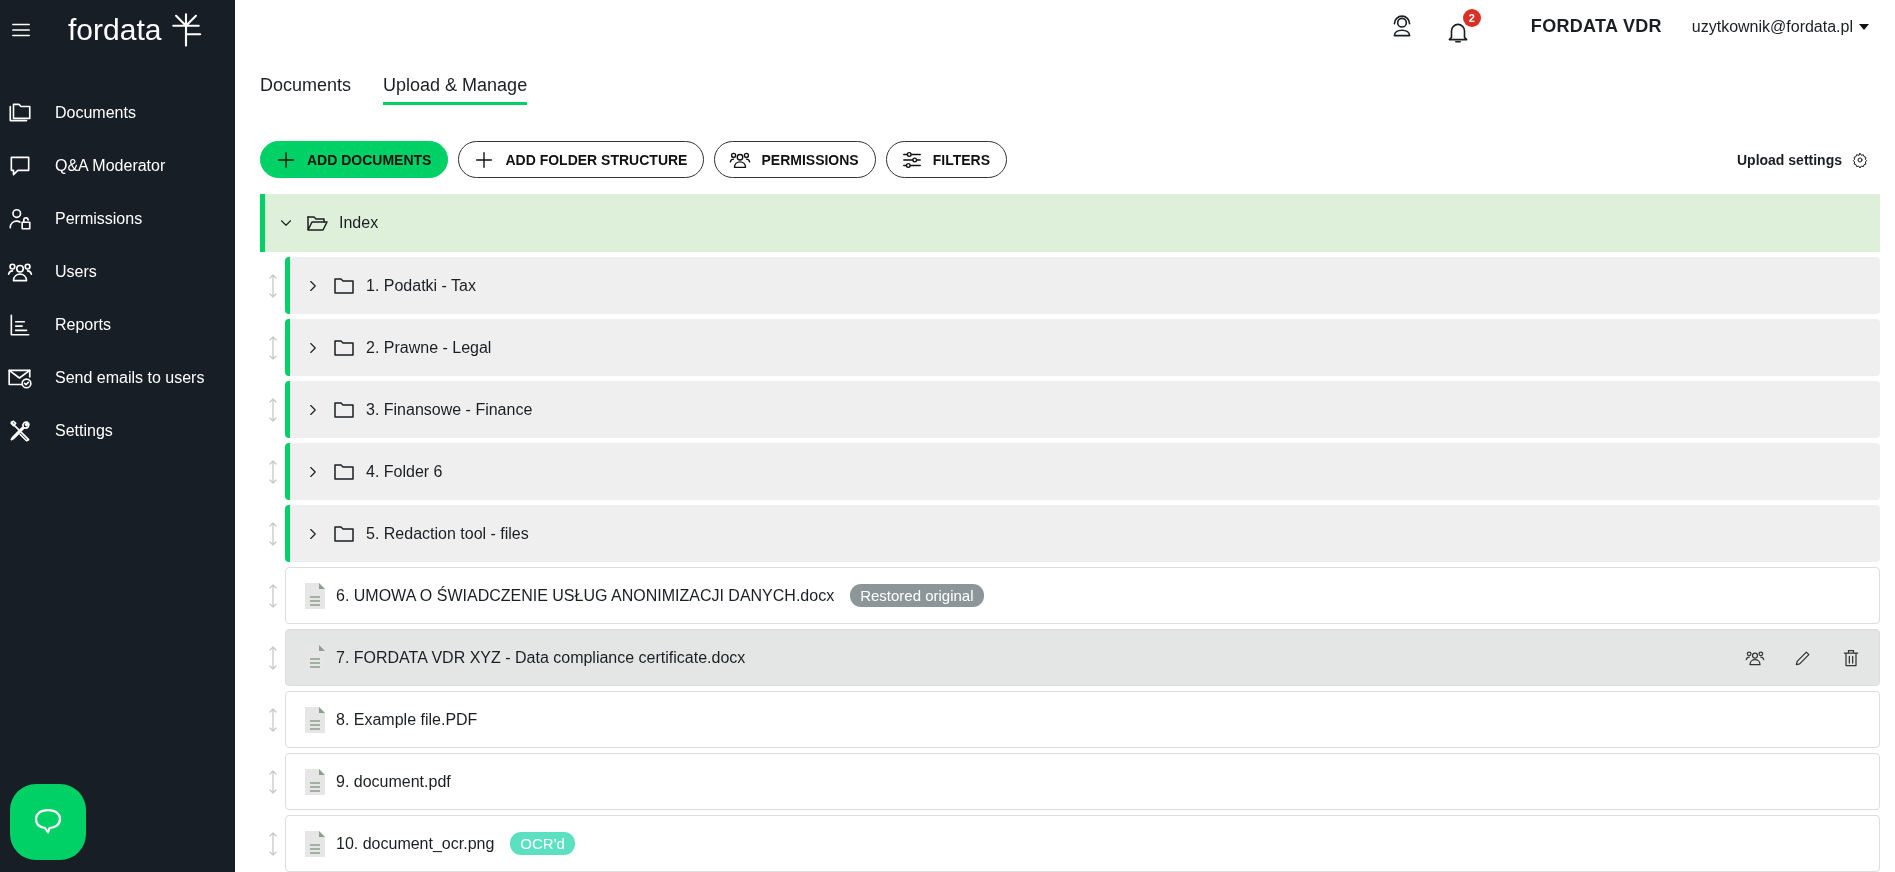 The width and height of the screenshot is (1895, 872). I want to click on folder-row: 5. Redaction tool - files, so click(1082, 533).